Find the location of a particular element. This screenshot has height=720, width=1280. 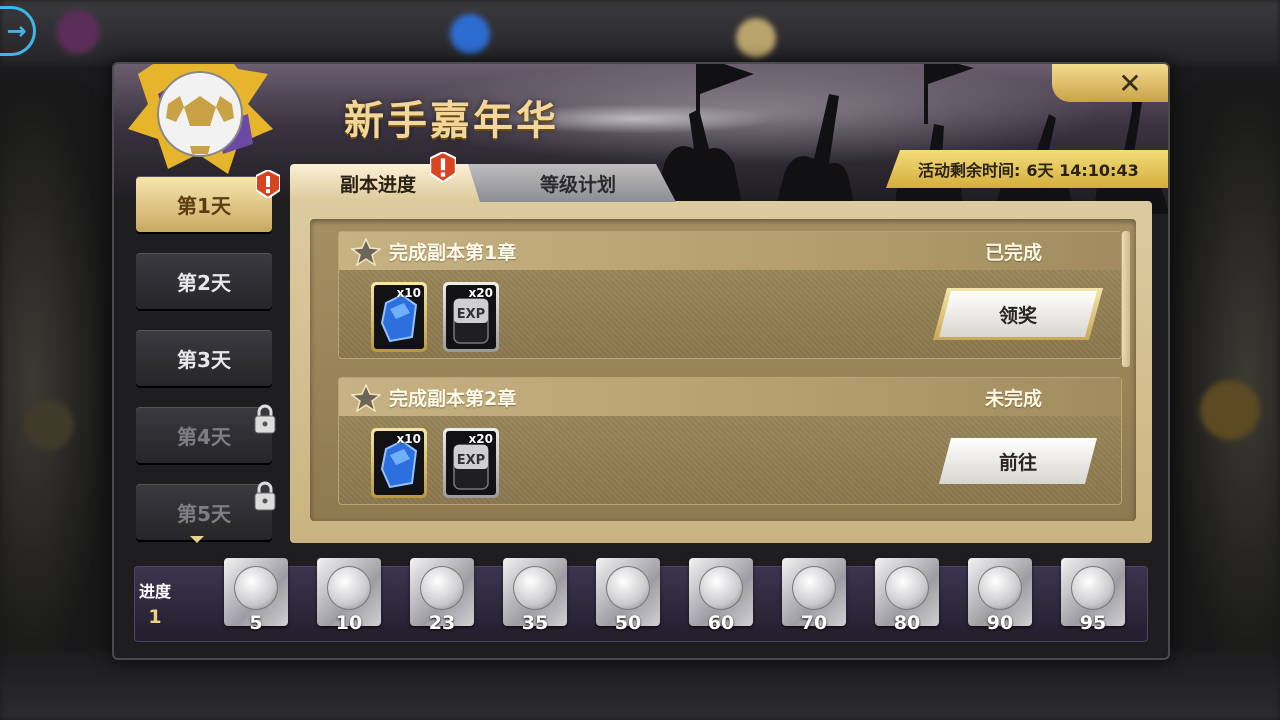

milestone-chest: 60 is located at coordinates (721, 598).